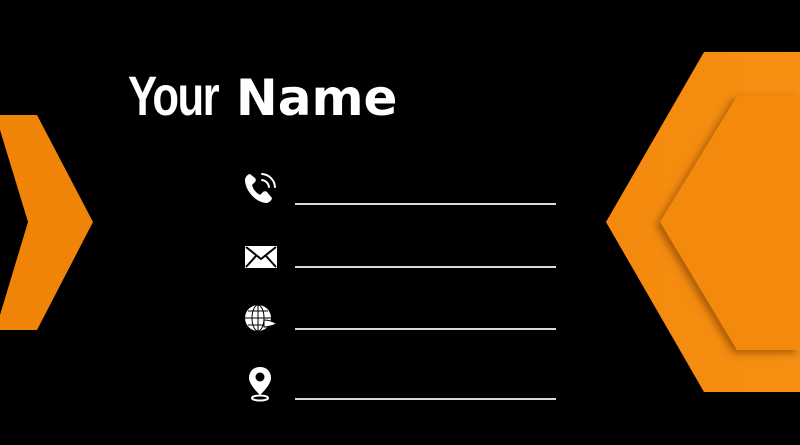 The width and height of the screenshot is (800, 445). Describe the element at coordinates (400, 258) in the screenshot. I see `contact-row-email` at that location.